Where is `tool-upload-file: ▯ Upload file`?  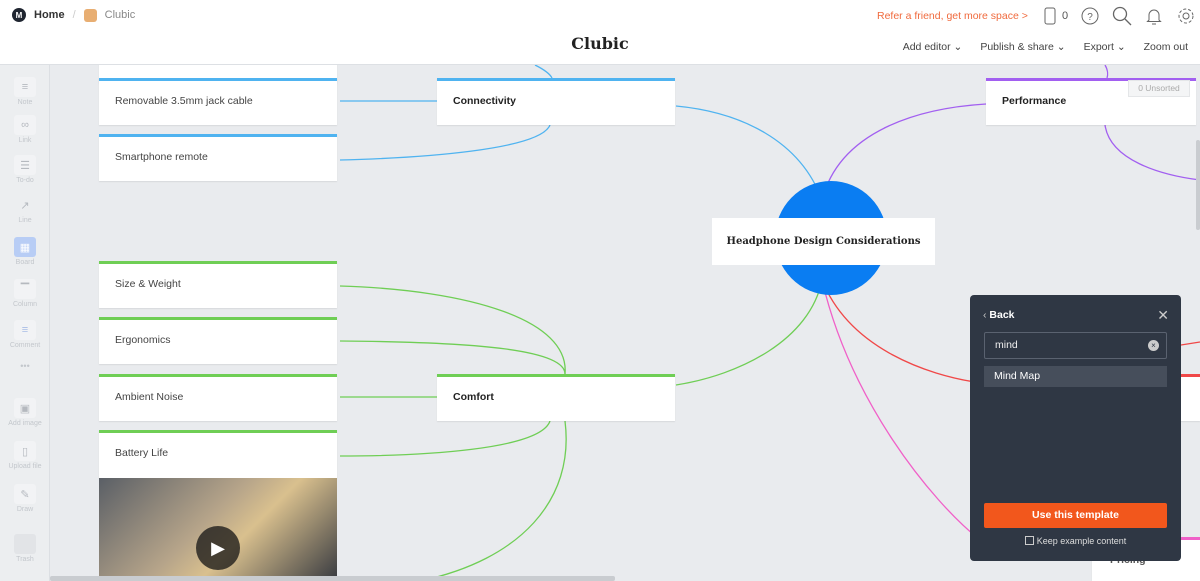
tool-upload-file: ▯ Upload file is located at coordinates (25, 455).